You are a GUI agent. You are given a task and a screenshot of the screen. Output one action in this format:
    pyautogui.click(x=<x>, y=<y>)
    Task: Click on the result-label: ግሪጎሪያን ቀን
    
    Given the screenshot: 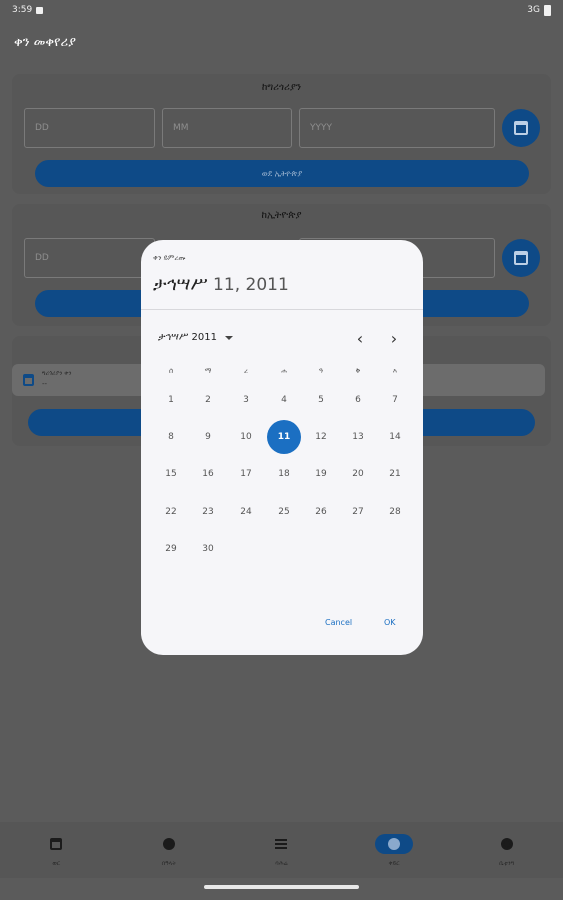 What is the action you would take?
    pyautogui.click(x=57, y=373)
    